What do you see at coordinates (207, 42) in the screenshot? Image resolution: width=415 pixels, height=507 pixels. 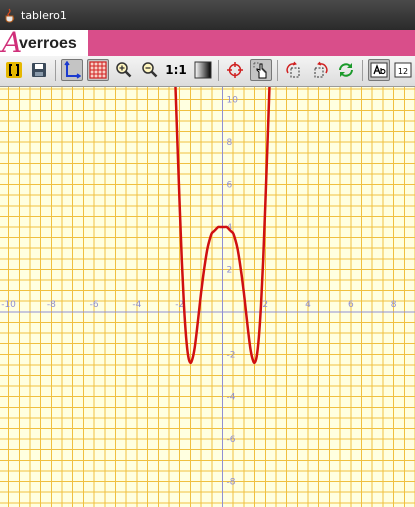 I see `app-banner: A verroes` at bounding box center [207, 42].